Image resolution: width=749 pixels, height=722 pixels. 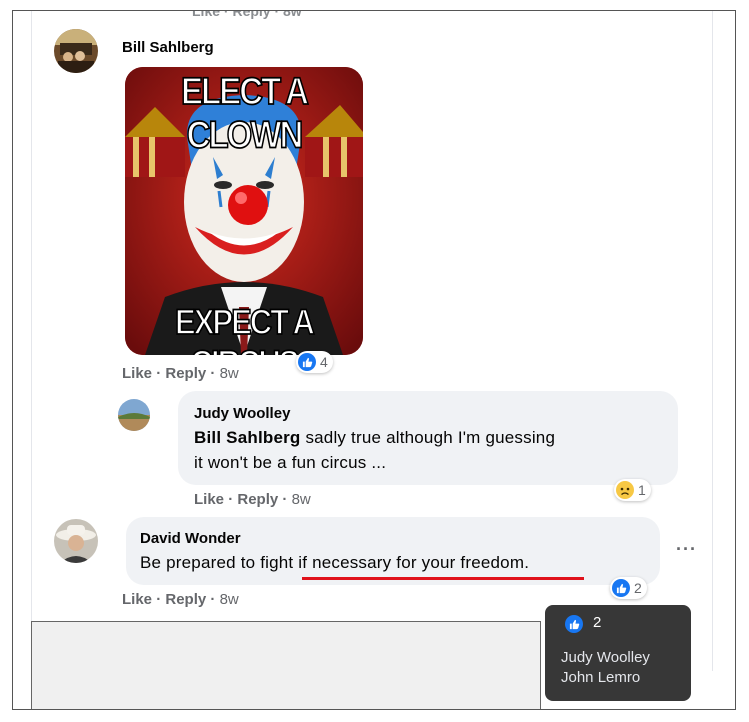 I want to click on reactions-tooltip: 2 Judy Woolley John Lemro, so click(x=618, y=653).